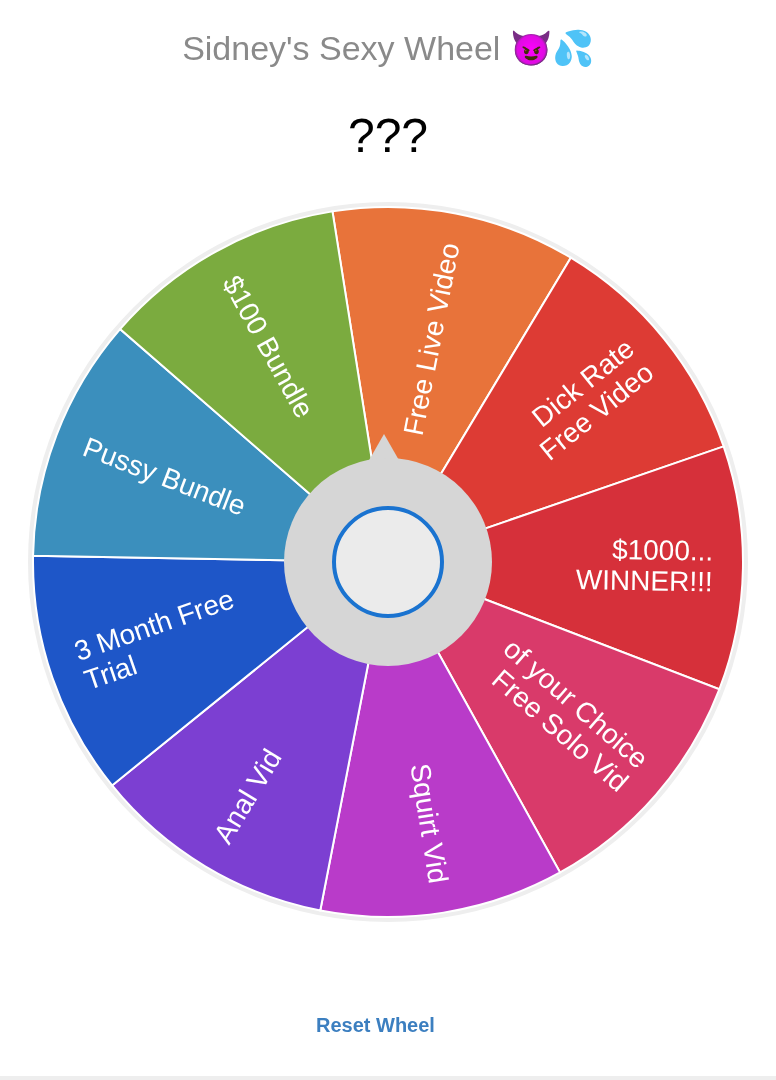  Describe the element at coordinates (431, 339) in the screenshot. I see `segment-label: Free Live Video` at that location.